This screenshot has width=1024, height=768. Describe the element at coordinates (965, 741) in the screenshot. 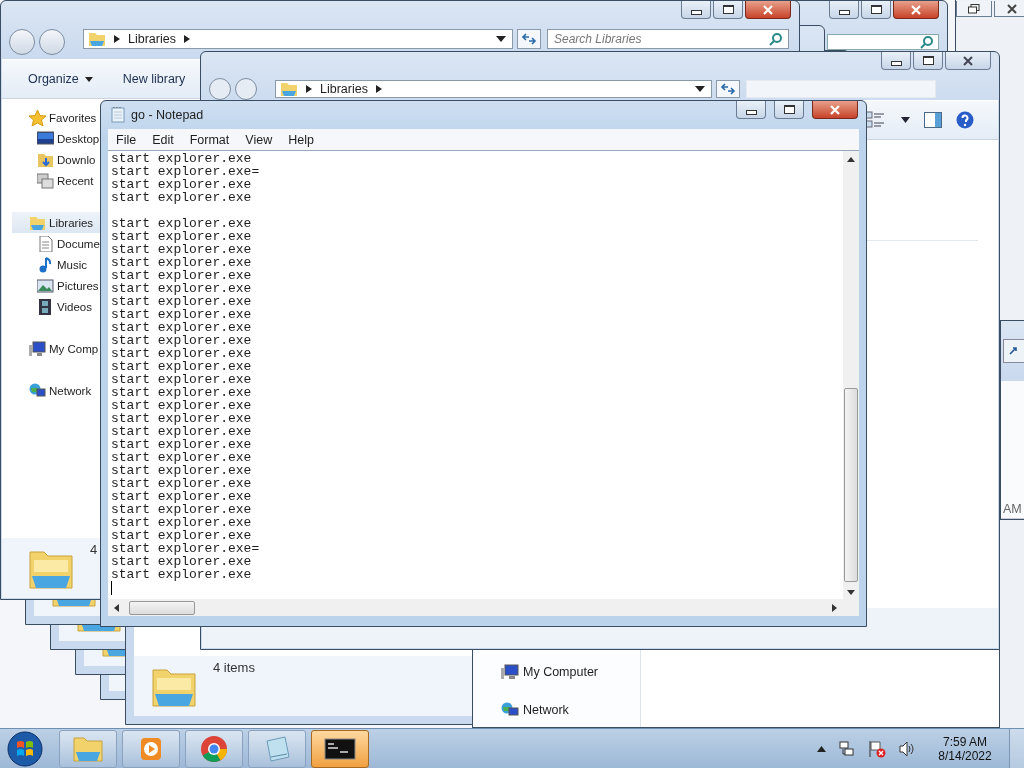

I see `clock-time: 7:59 AM` at that location.